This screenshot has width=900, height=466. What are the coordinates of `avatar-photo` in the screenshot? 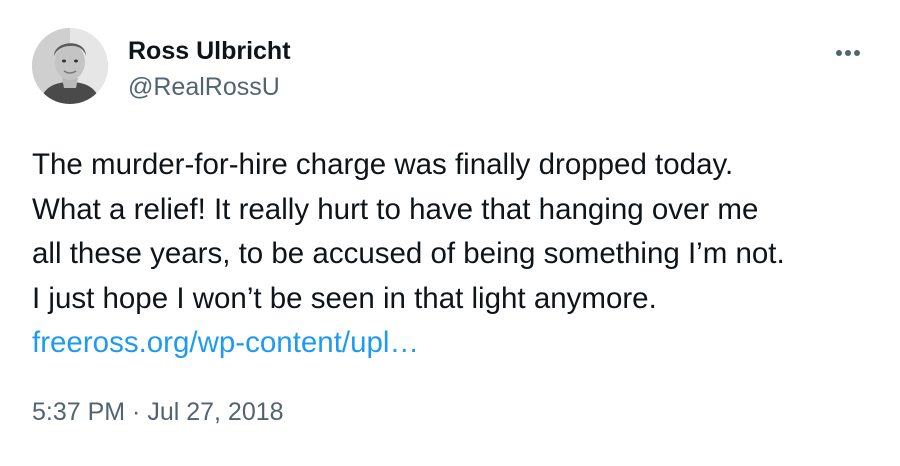 It's located at (70, 66).